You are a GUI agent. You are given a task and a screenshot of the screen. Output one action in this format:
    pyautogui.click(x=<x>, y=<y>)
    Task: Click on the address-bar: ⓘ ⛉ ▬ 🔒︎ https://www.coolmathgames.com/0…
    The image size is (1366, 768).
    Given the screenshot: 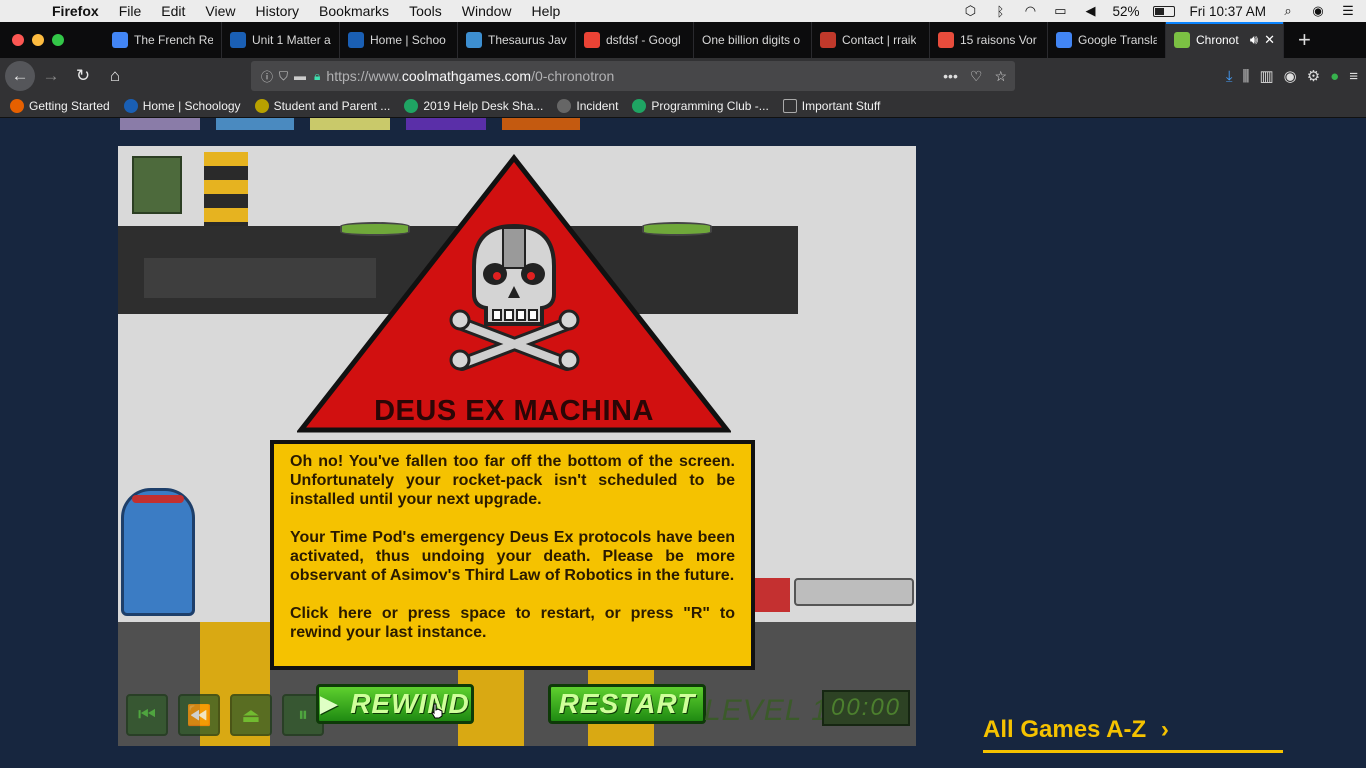 What is the action you would take?
    pyautogui.click(x=633, y=76)
    